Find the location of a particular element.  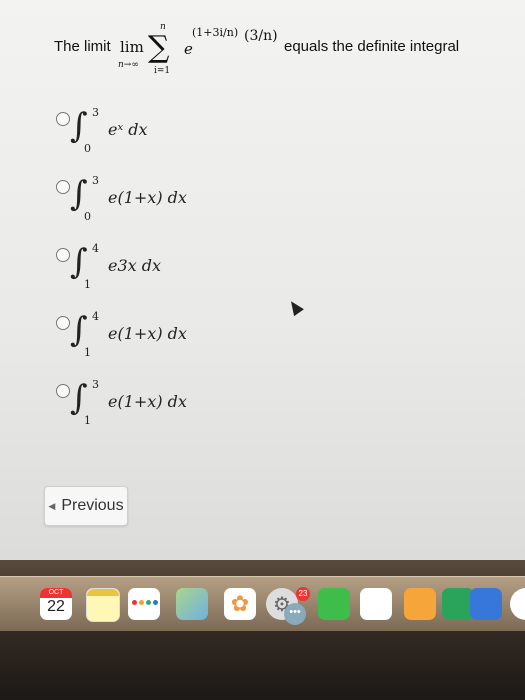

summation-upper: n is located at coordinates (163, 27).